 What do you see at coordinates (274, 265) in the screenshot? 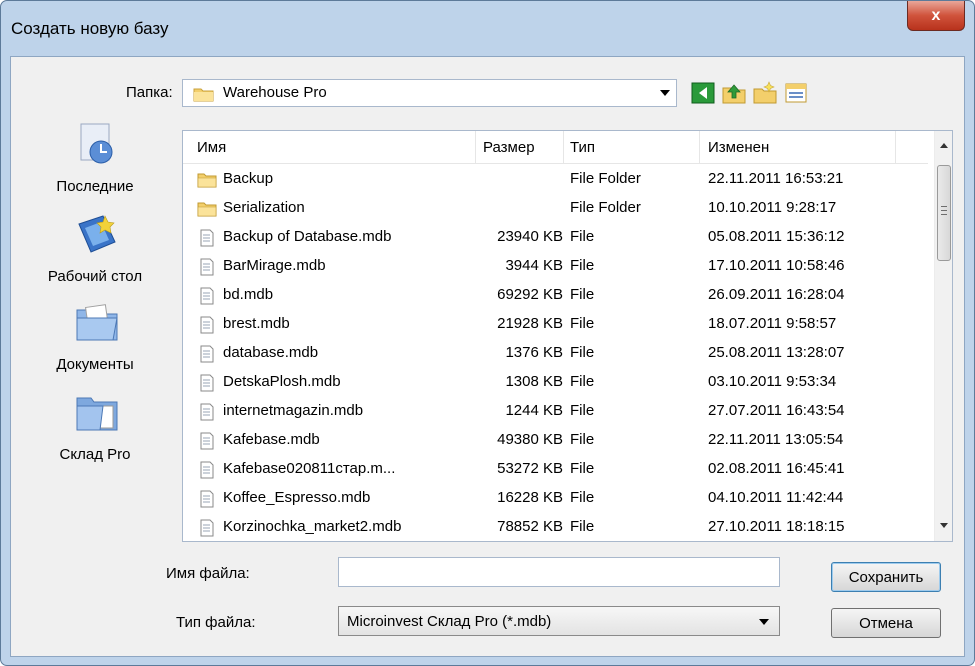
I see `file-name: BarMirage.mdb` at bounding box center [274, 265].